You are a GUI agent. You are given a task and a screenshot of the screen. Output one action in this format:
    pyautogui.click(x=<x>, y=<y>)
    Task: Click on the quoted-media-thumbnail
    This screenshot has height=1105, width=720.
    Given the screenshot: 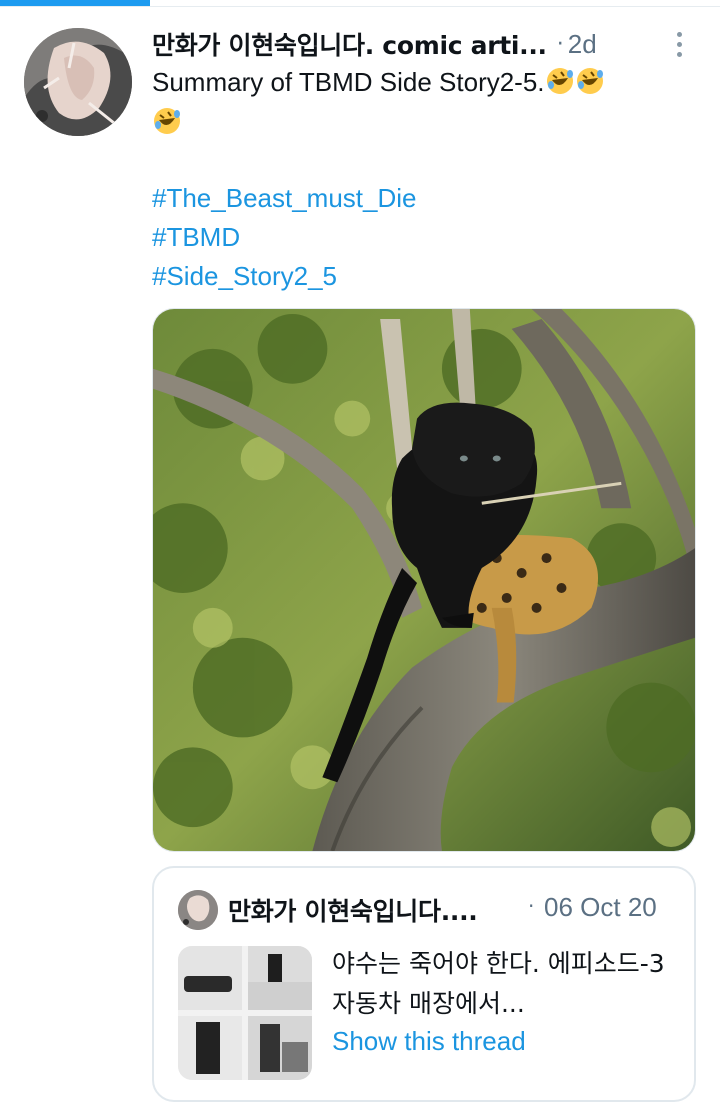 What is the action you would take?
    pyautogui.click(x=245, y=1013)
    